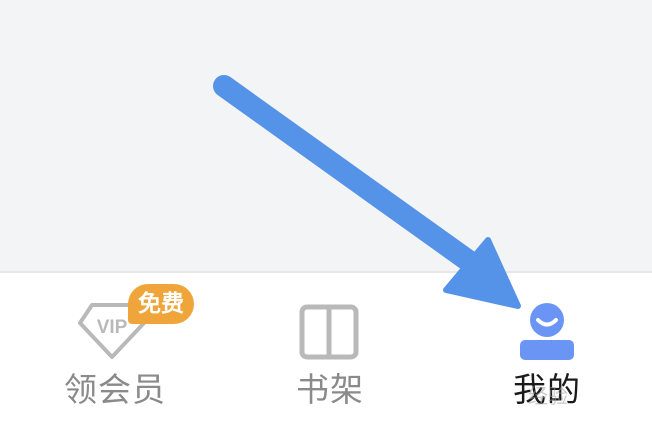 The height and width of the screenshot is (436, 652). What do you see at coordinates (112, 327) in the screenshot?
I see `vip-icon-text: VIP` at bounding box center [112, 327].